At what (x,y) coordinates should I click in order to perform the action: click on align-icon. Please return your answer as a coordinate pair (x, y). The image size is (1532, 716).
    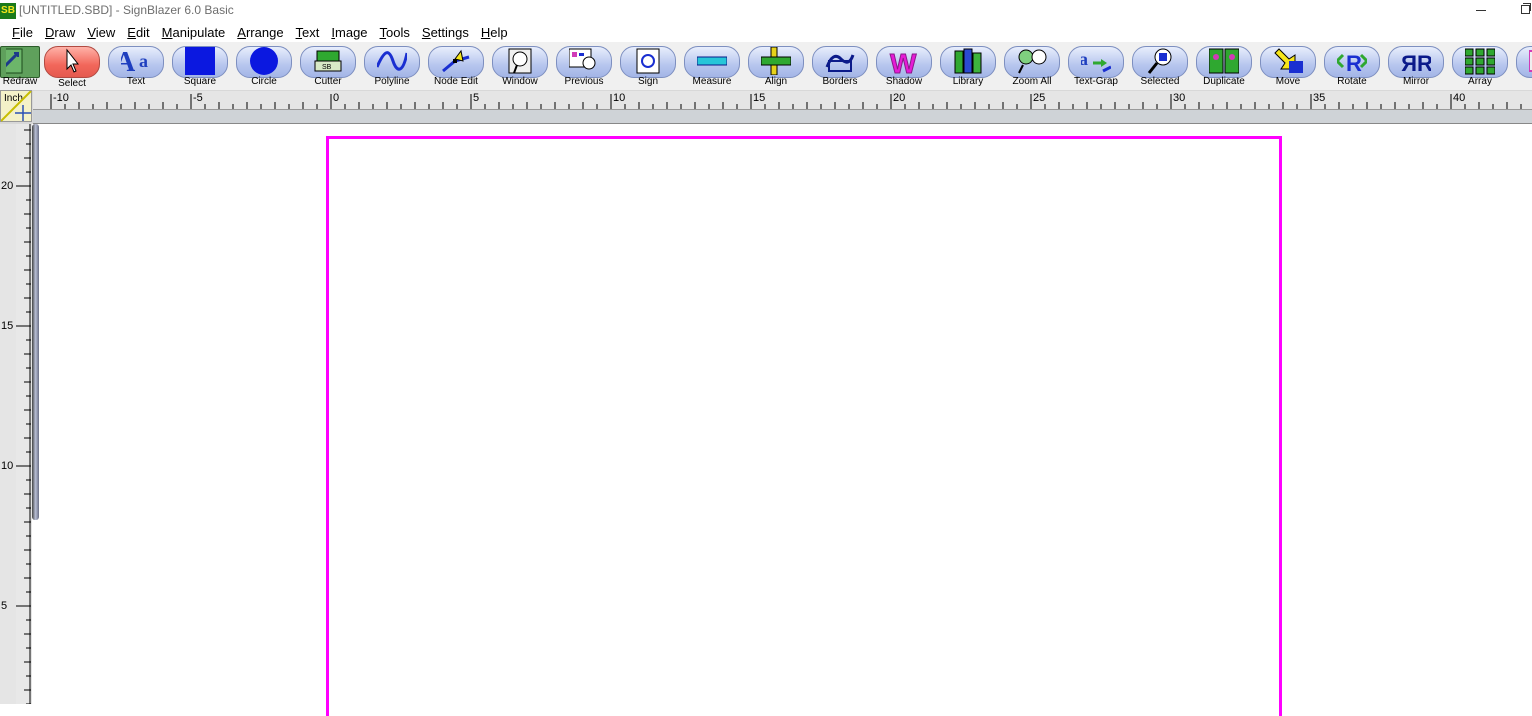
    Looking at the image, I should click on (776, 61).